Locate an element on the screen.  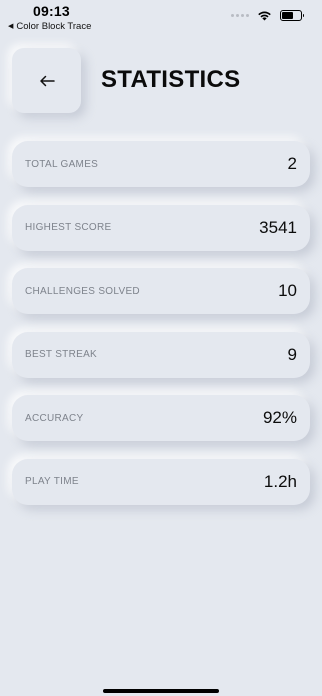
stat-label: PLAY TIME is located at coordinates (52, 481).